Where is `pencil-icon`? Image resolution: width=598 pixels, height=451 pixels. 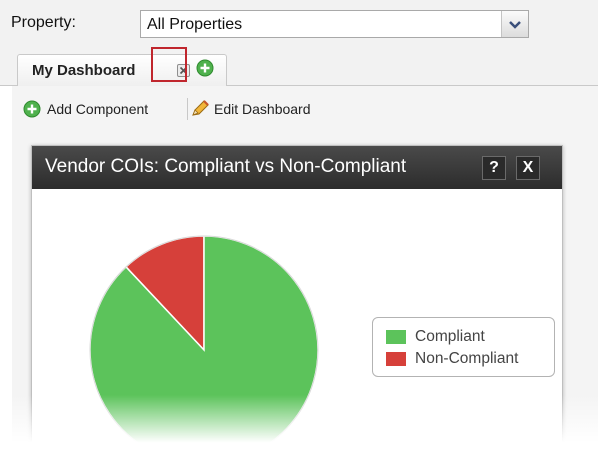 pencil-icon is located at coordinates (200, 108).